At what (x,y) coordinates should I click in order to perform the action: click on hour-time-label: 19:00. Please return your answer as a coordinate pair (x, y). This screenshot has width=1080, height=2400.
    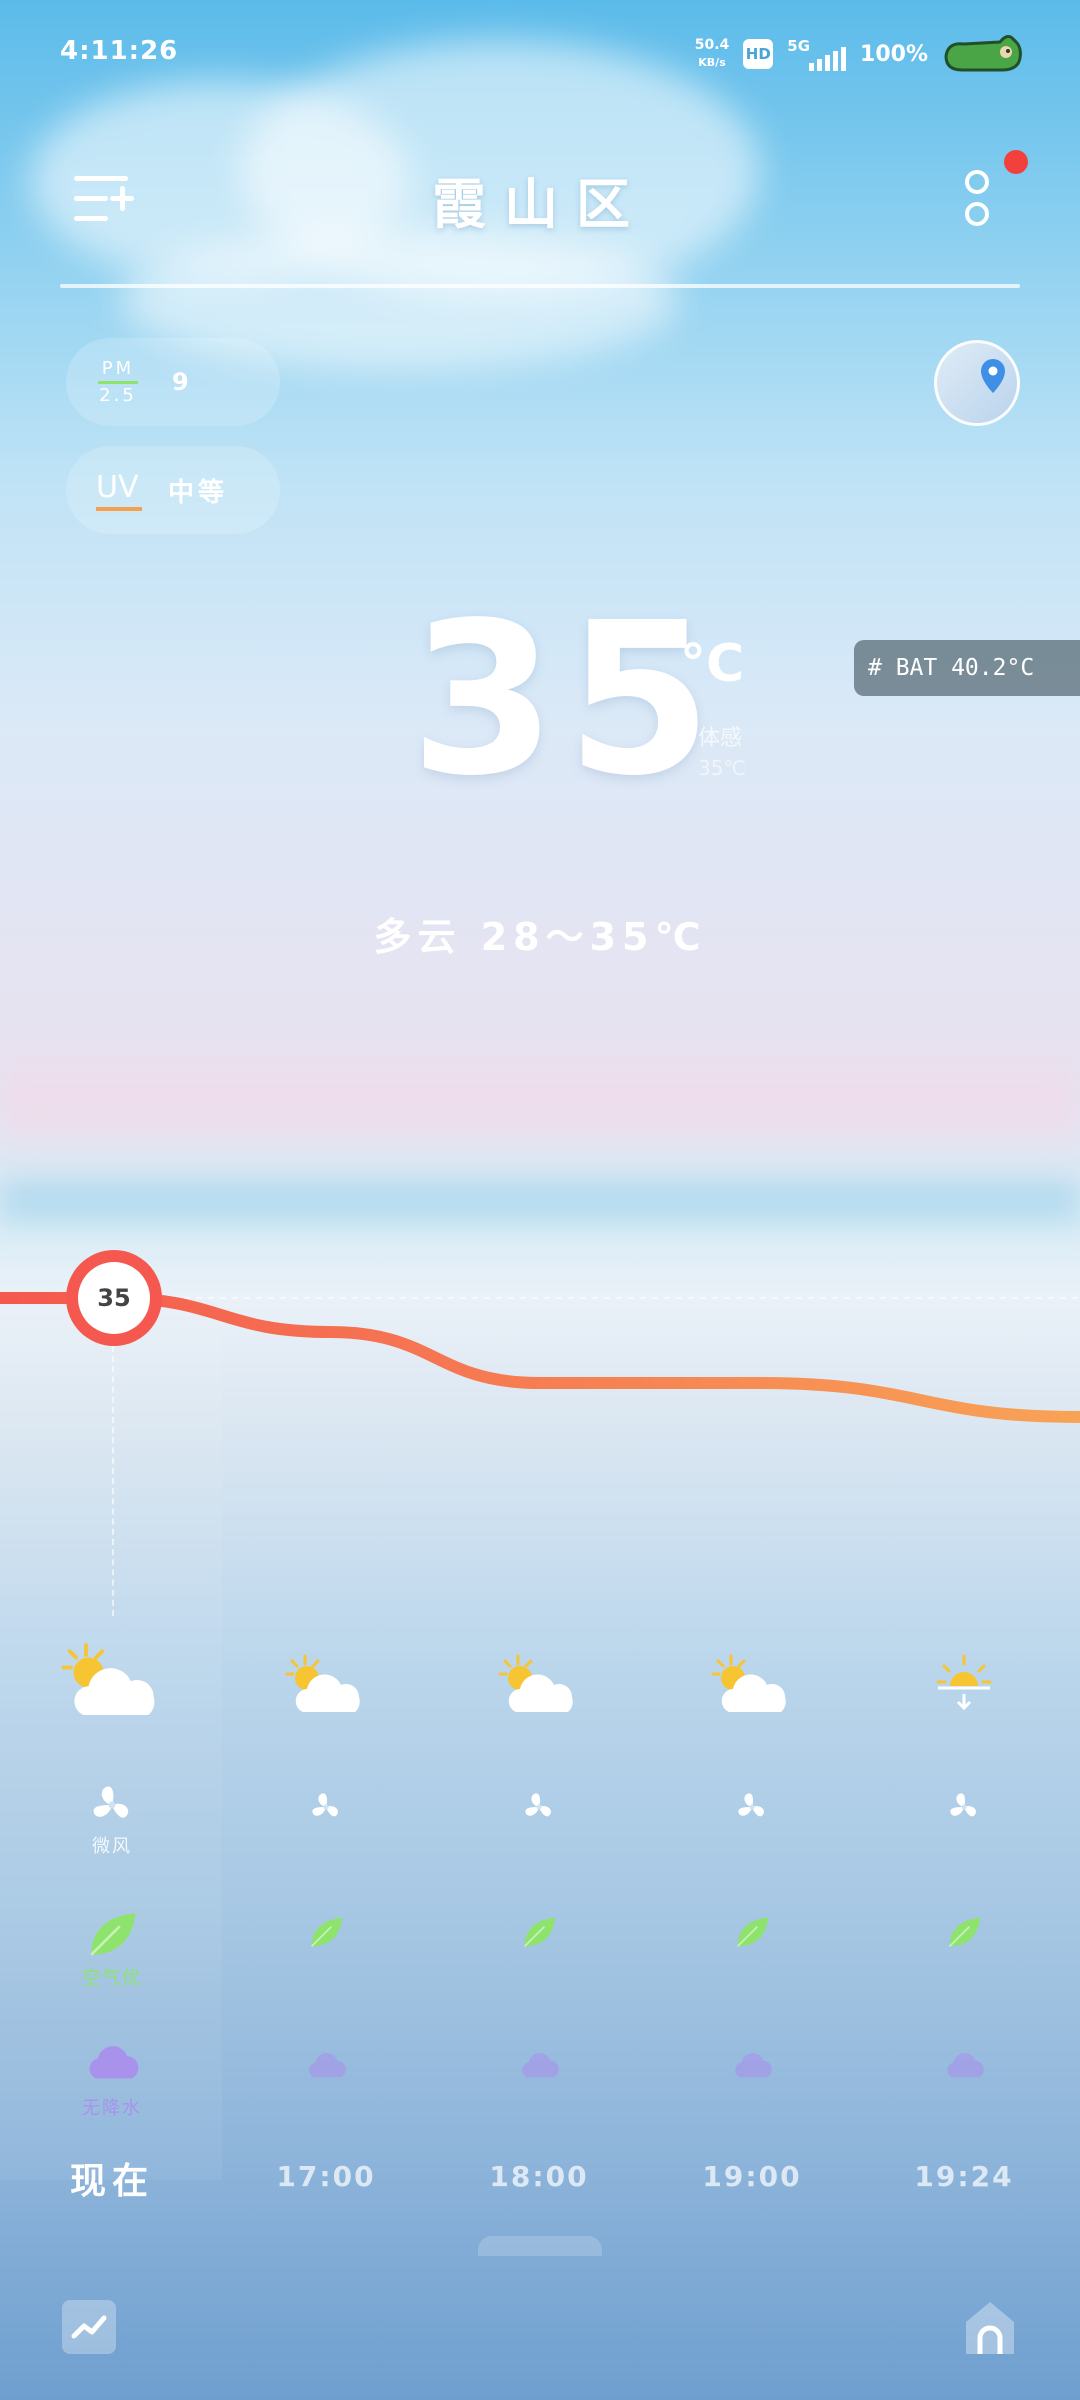
    Looking at the image, I should click on (752, 2176).